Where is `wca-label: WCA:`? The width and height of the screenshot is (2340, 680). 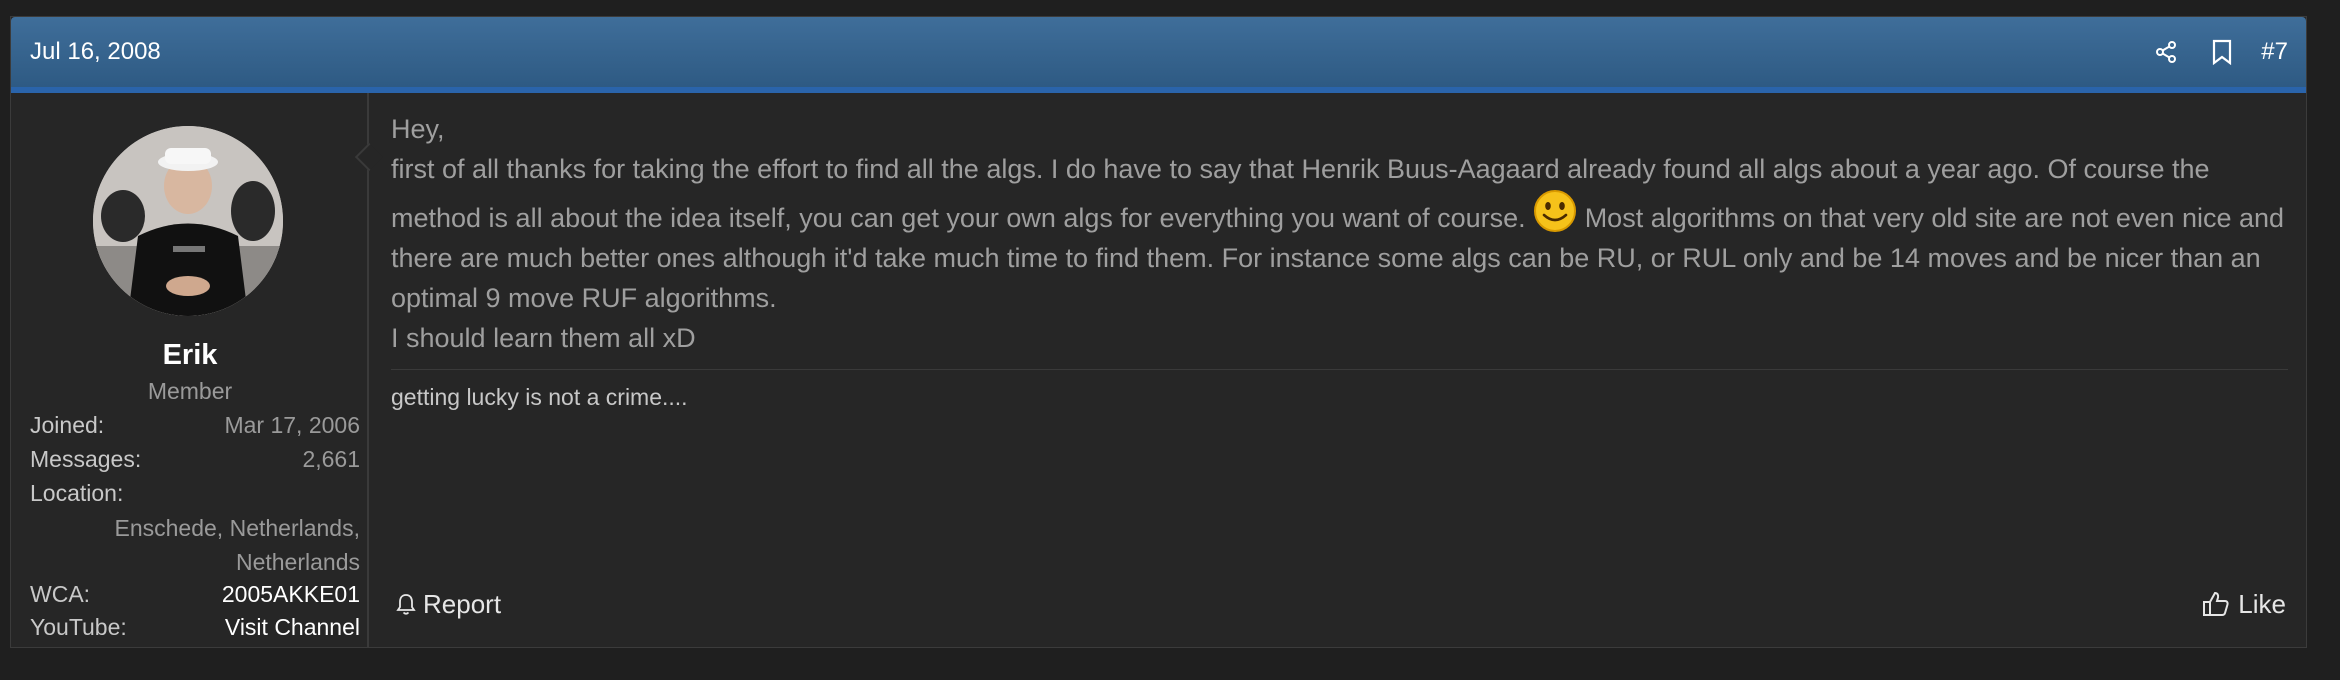 wca-label: WCA: is located at coordinates (60, 594).